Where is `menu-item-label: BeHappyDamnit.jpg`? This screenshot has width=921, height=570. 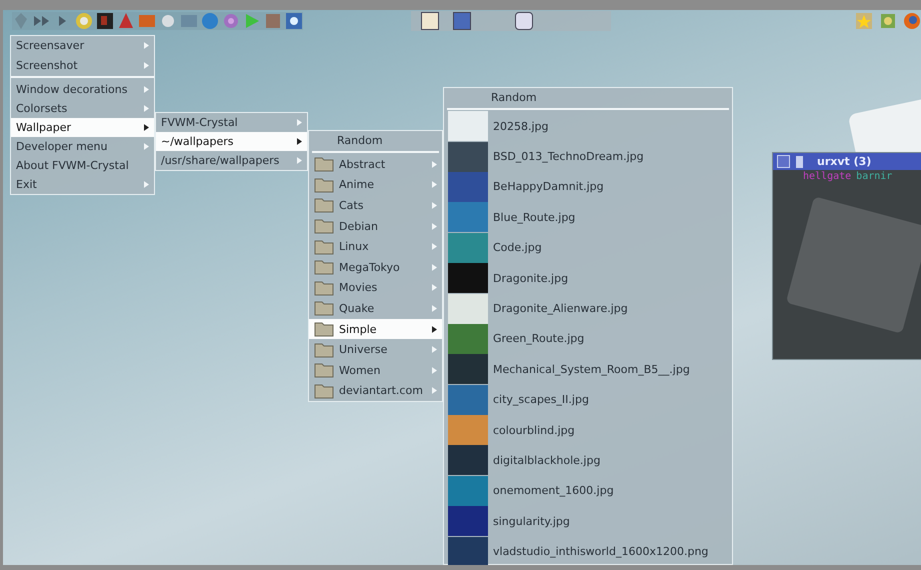 menu-item-label: BeHappyDamnit.jpg is located at coordinates (548, 187).